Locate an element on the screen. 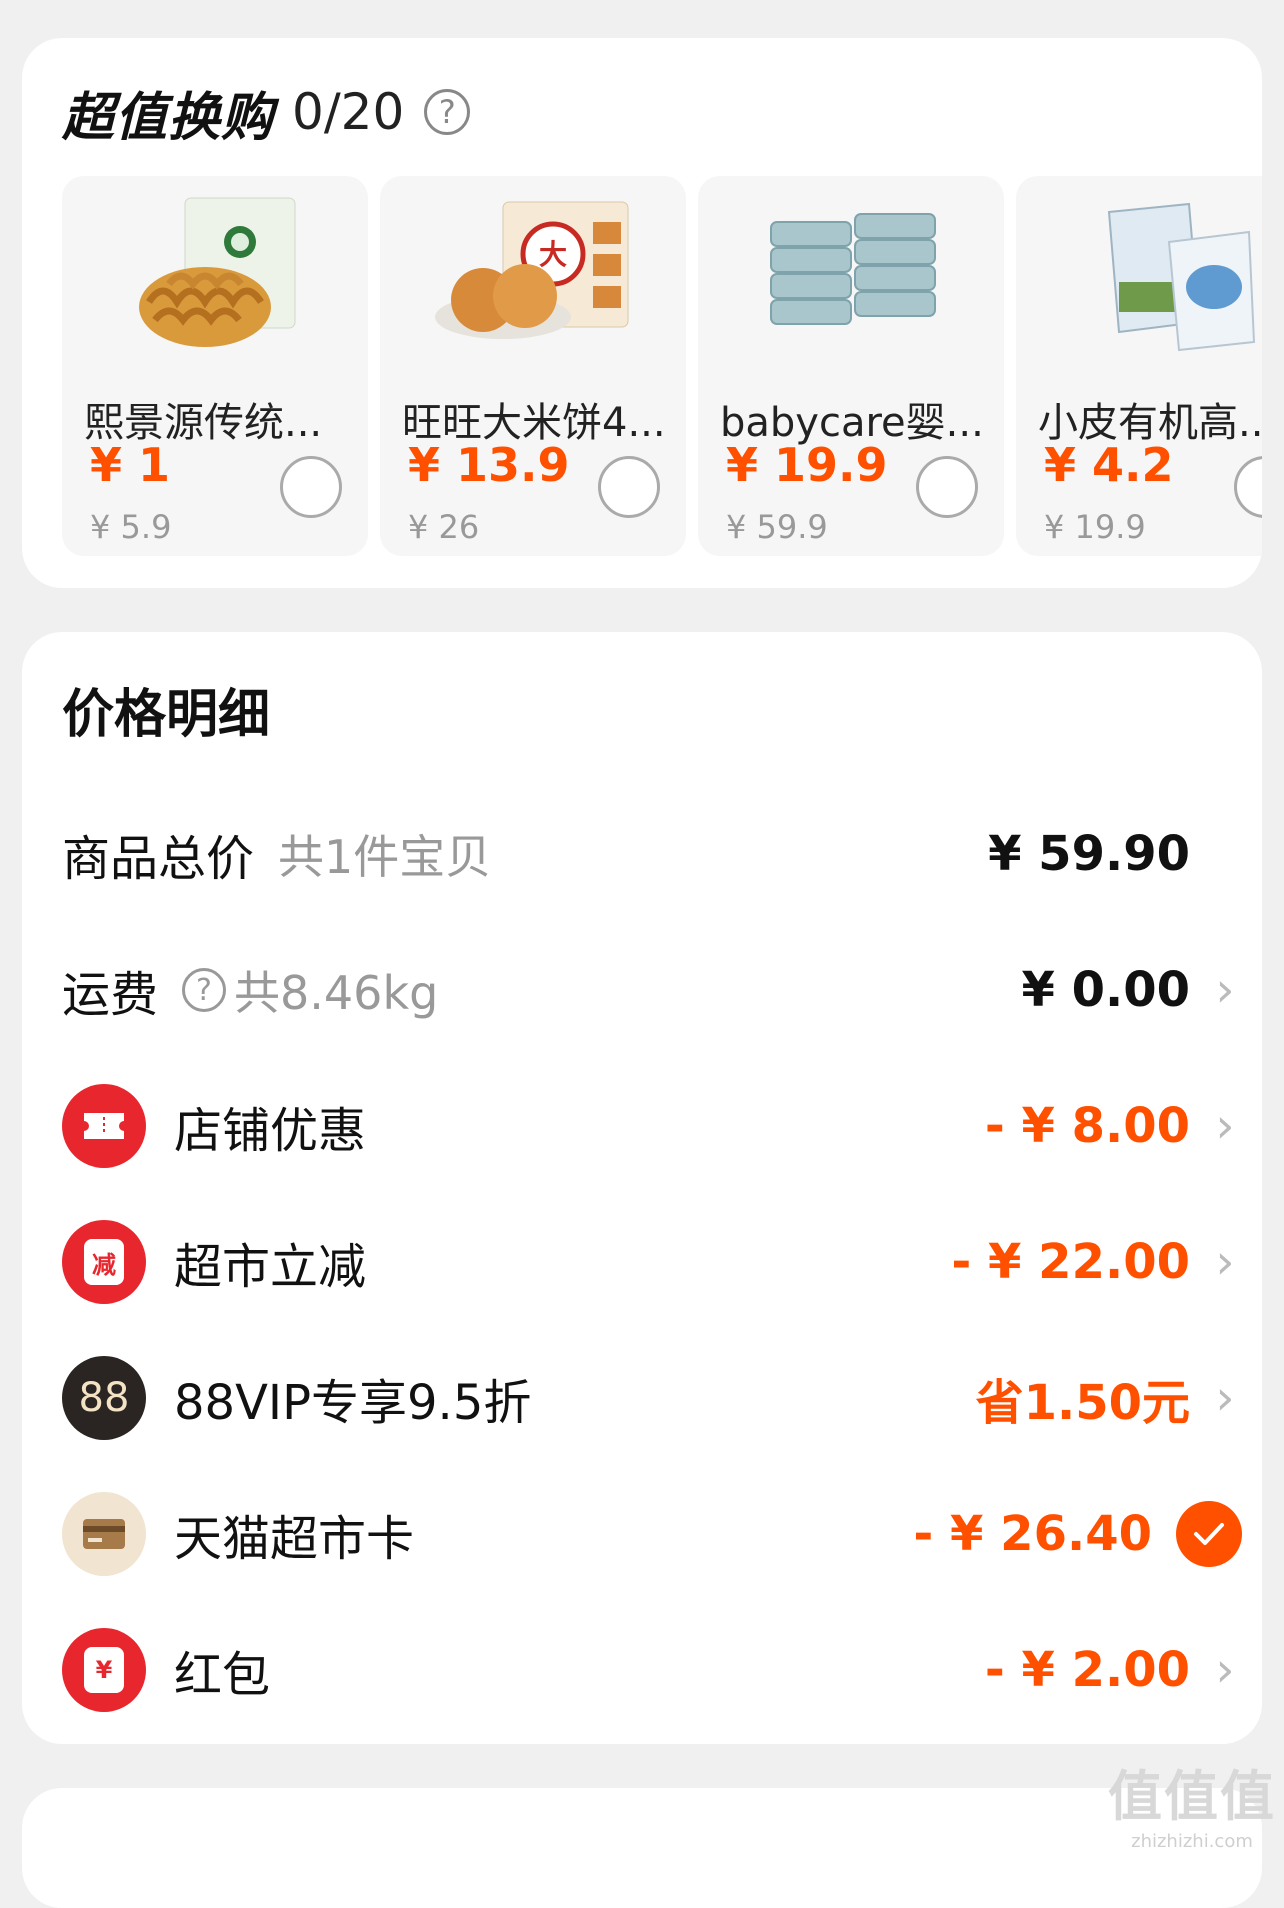  product-card: 小皮有机高... ¥ 4.2 ¥ 19.9 is located at coordinates (1139, 366).